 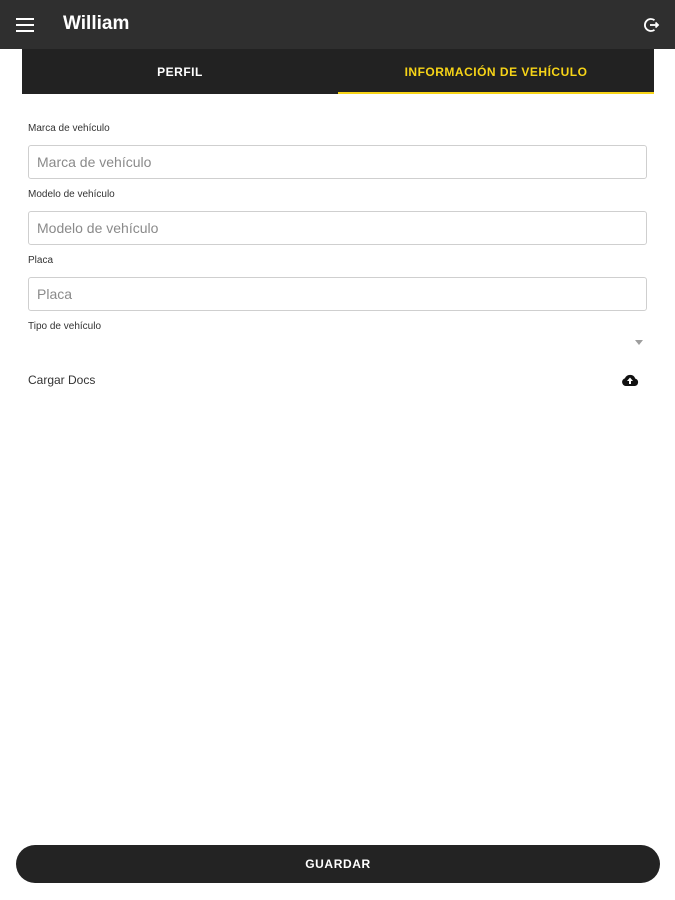 What do you see at coordinates (630, 380) in the screenshot?
I see `cloud-upload-icon` at bounding box center [630, 380].